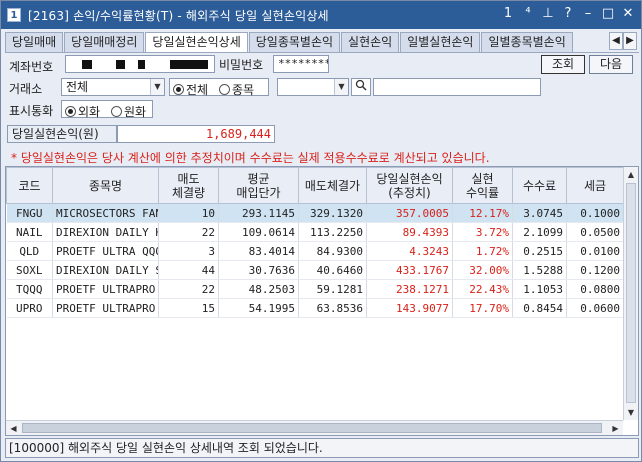 The image size is (642, 462). I want to click on next-button: 다음, so click(611, 64).